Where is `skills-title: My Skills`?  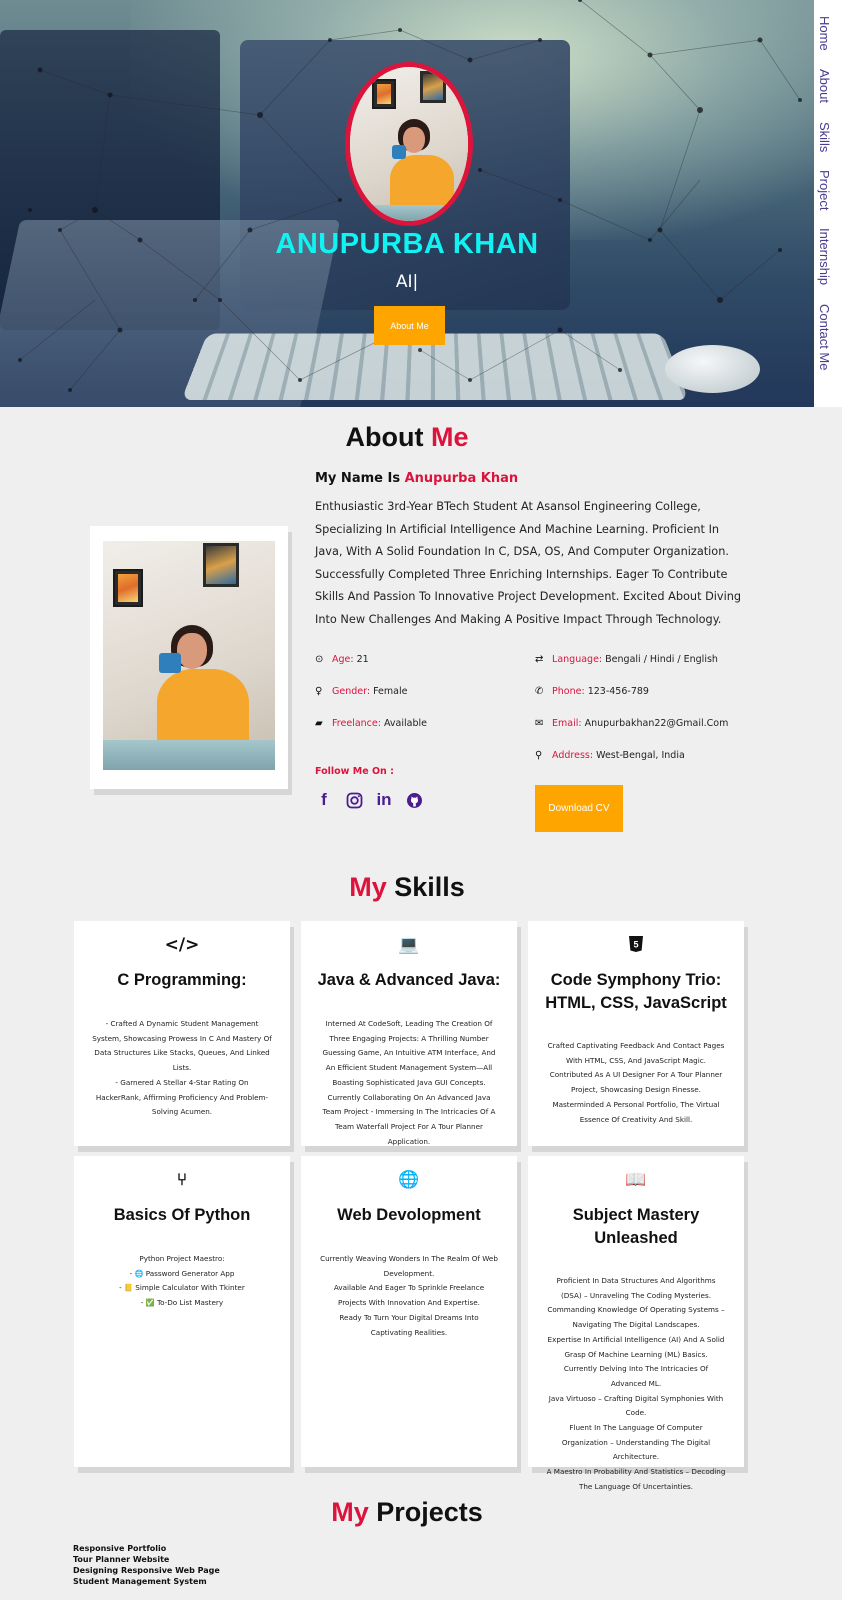
skills-title: My Skills is located at coordinates (407, 887).